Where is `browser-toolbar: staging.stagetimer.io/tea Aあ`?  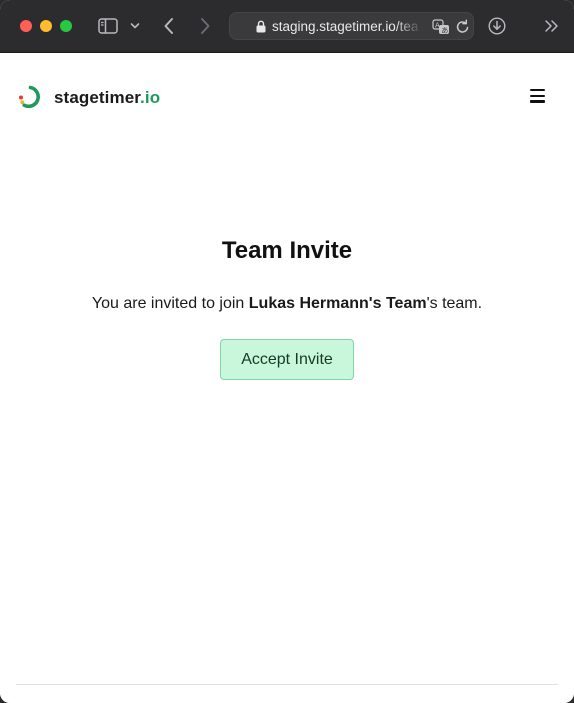 browser-toolbar: staging.stagetimer.io/tea Aあ is located at coordinates (287, 26).